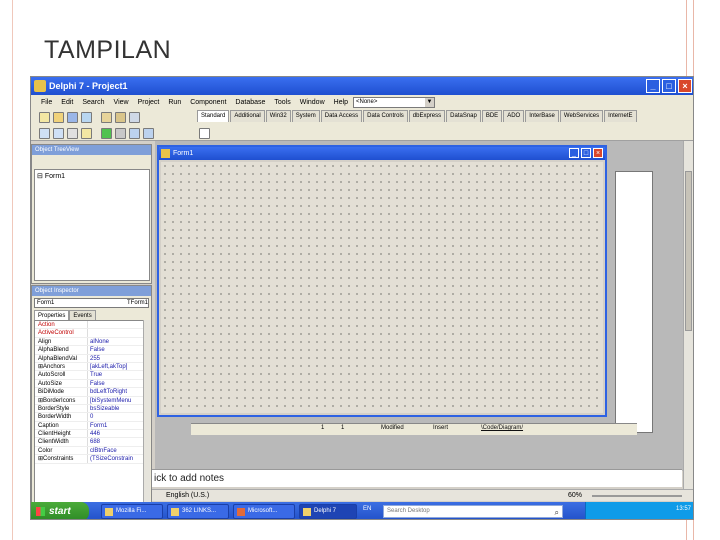 This screenshot has width=720, height=540. I want to click on property-value: clBtnFace, so click(115, 450).